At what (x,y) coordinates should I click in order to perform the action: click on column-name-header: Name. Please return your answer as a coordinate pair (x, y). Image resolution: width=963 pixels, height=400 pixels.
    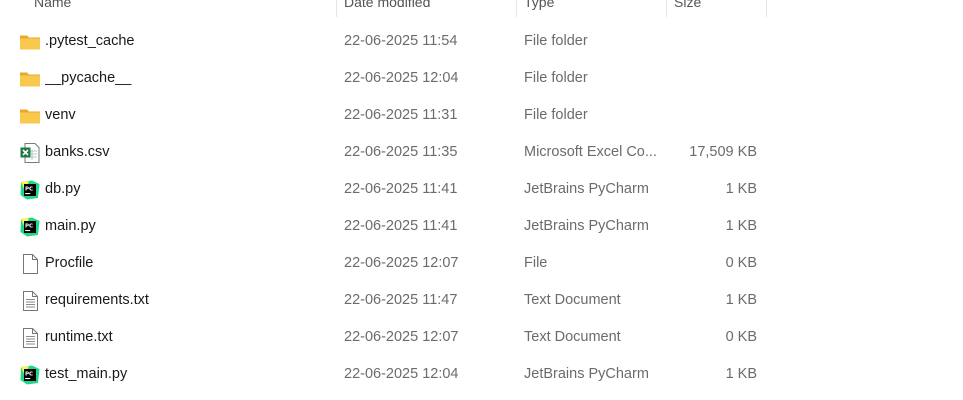
    Looking at the image, I should click on (52, 8).